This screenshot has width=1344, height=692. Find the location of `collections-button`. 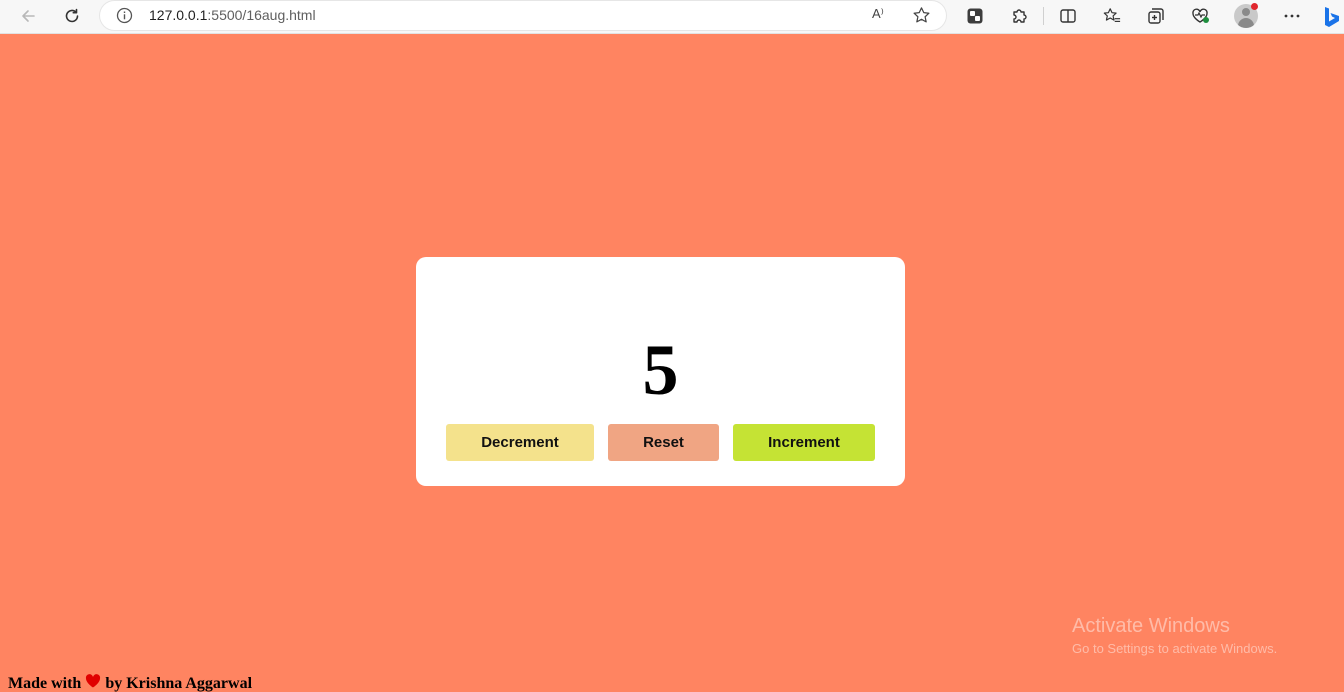

collections-button is located at coordinates (1156, 16).